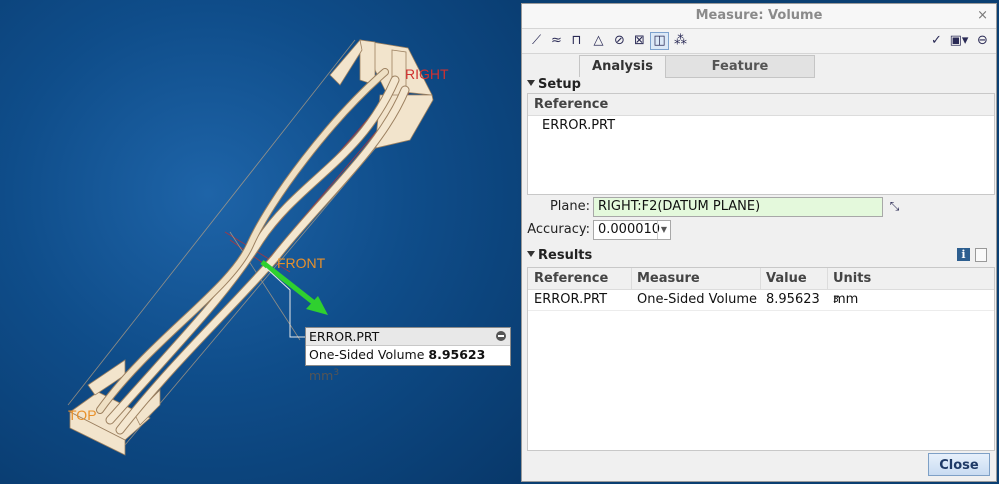  What do you see at coordinates (740, 66) in the screenshot?
I see `tab-feature: Feature` at bounding box center [740, 66].